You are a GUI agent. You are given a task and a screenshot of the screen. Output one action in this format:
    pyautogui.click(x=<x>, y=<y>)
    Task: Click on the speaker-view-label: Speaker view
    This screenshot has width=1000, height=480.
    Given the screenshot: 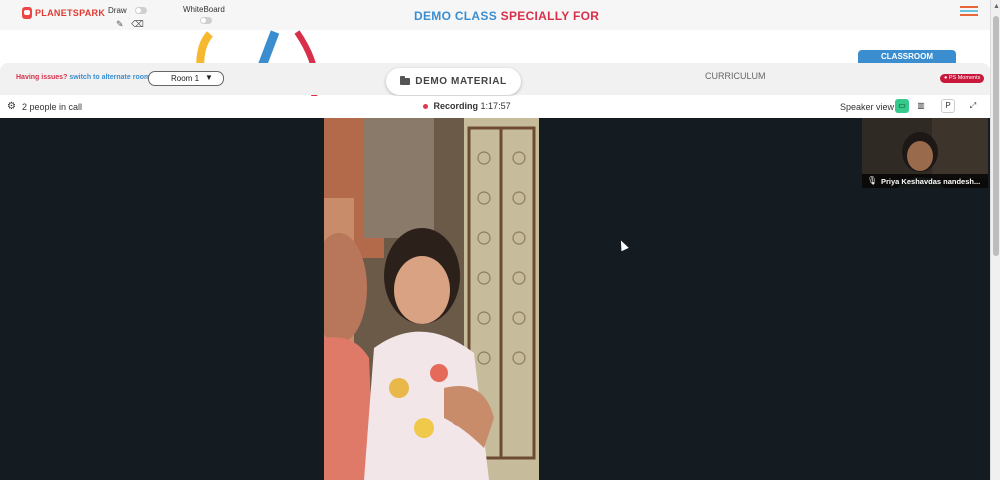 What is the action you would take?
    pyautogui.click(x=867, y=107)
    